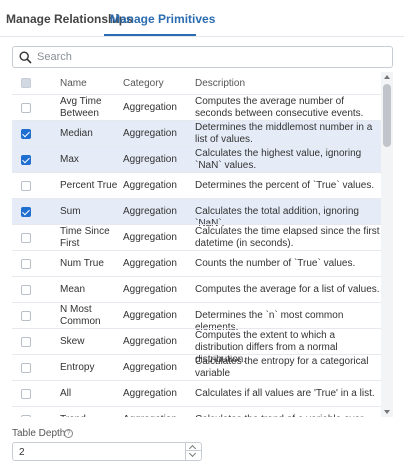 The width and height of the screenshot is (404, 461). Describe the element at coordinates (193, 455) in the screenshot. I see `decrement-chevron-down-icon` at that location.